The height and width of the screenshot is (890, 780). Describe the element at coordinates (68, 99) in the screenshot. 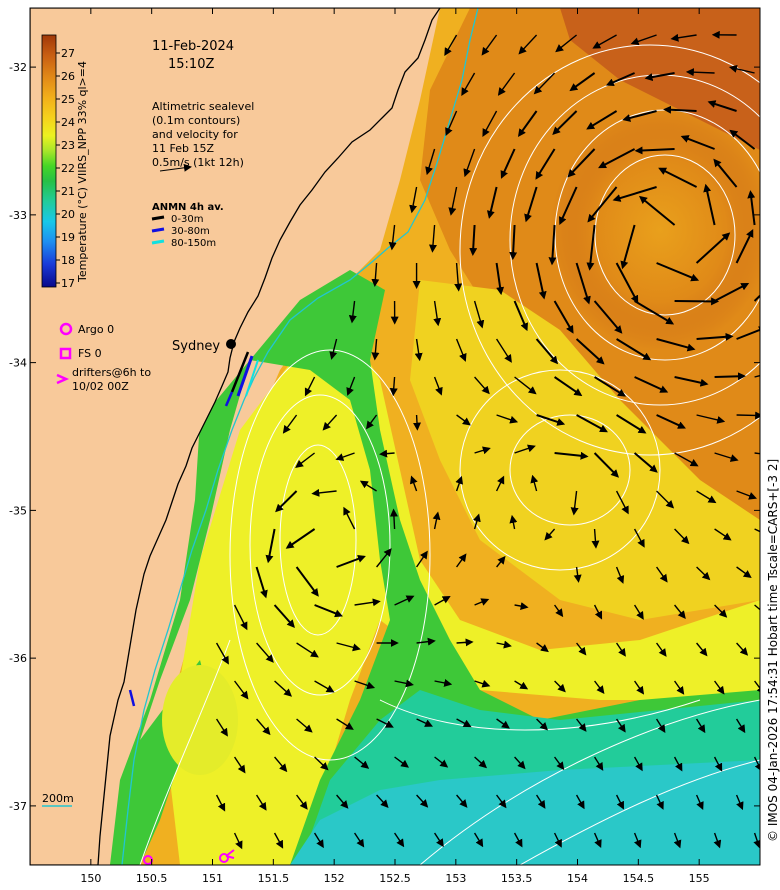

I see `colorbar-tick-label: 25` at that location.